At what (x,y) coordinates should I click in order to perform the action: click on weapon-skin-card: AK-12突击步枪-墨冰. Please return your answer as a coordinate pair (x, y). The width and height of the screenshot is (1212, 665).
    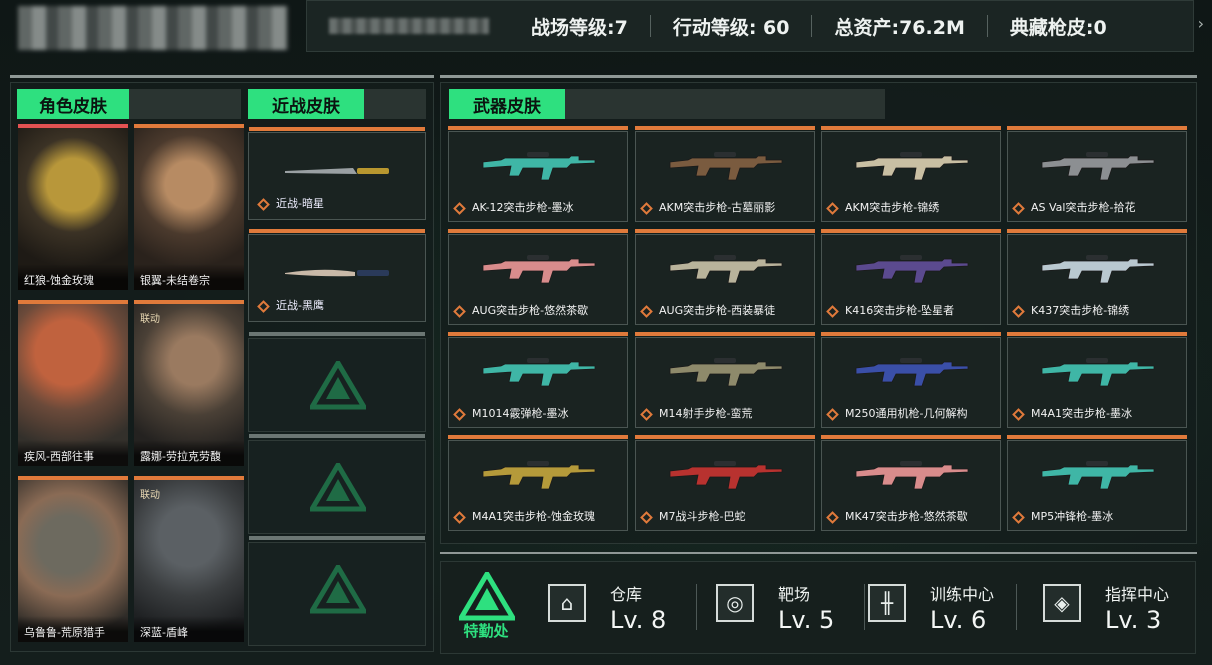
    Looking at the image, I should click on (538, 174).